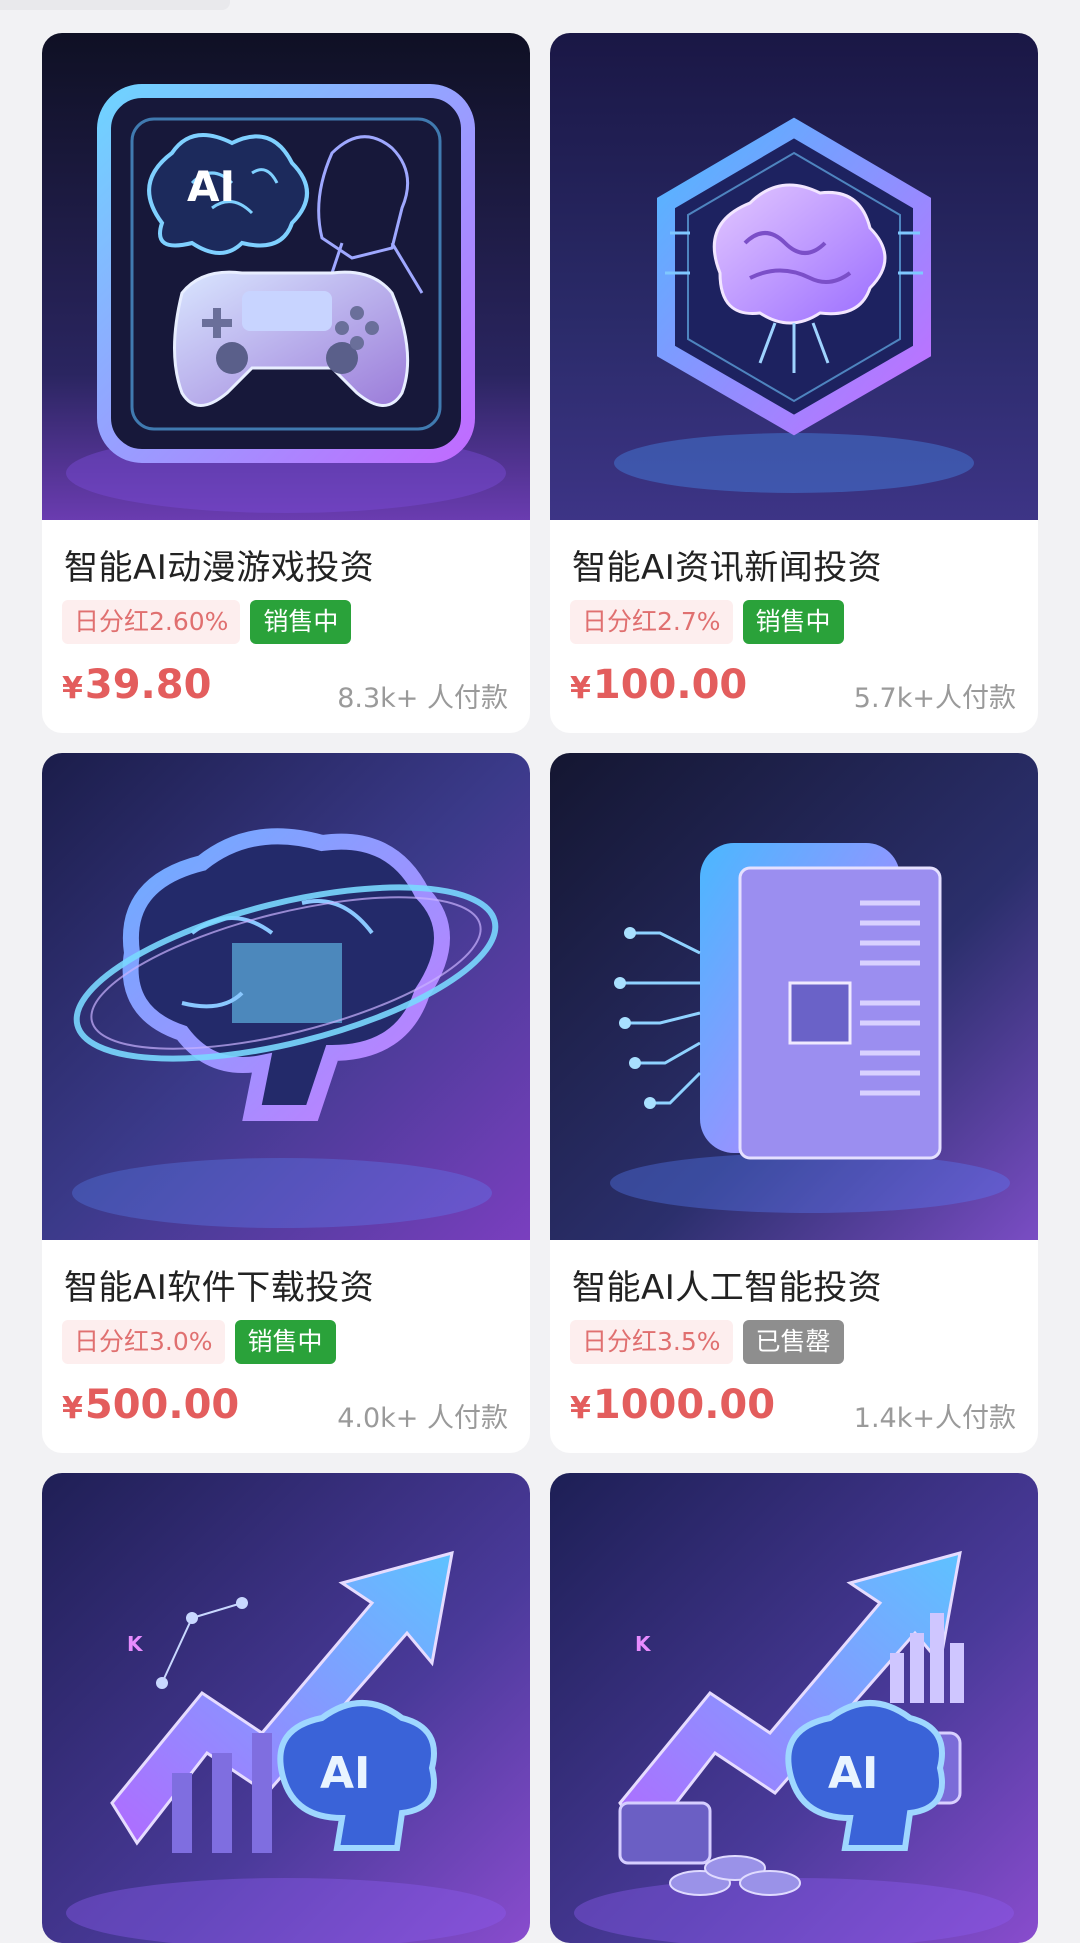  I want to click on dividend-badge: 日分红2.60%, so click(151, 622).